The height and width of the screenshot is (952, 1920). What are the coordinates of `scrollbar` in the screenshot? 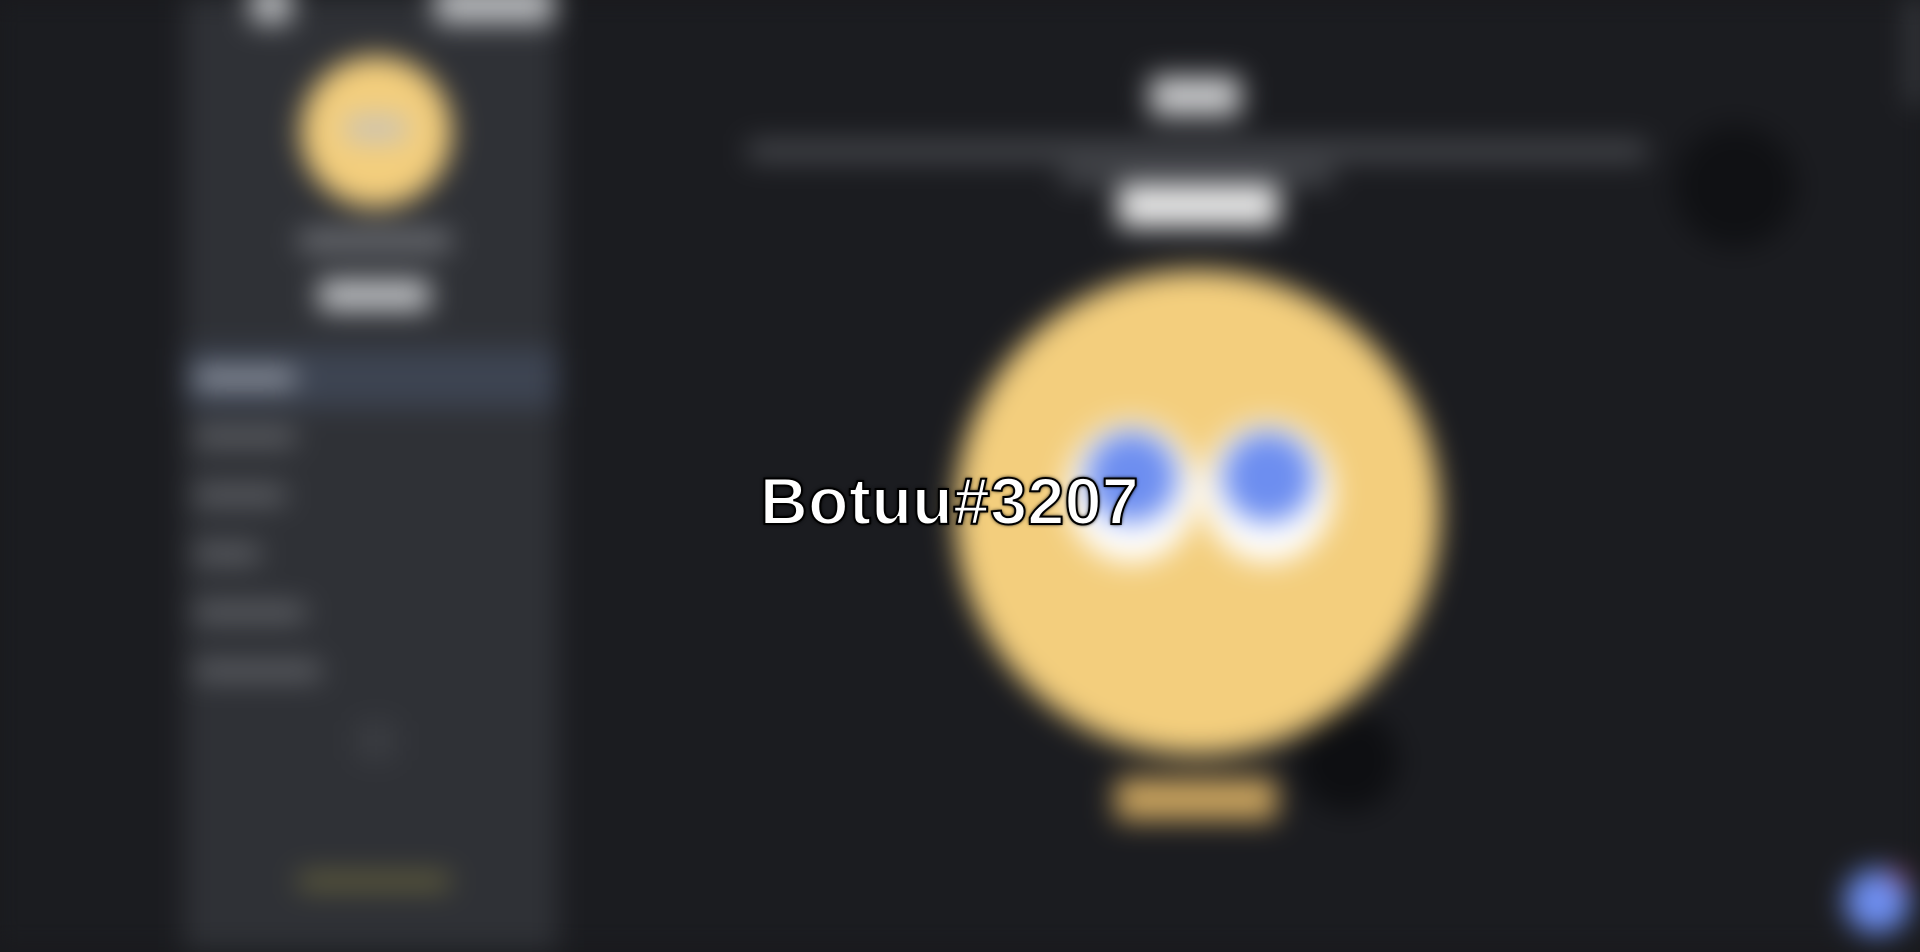 It's located at (1913, 53).